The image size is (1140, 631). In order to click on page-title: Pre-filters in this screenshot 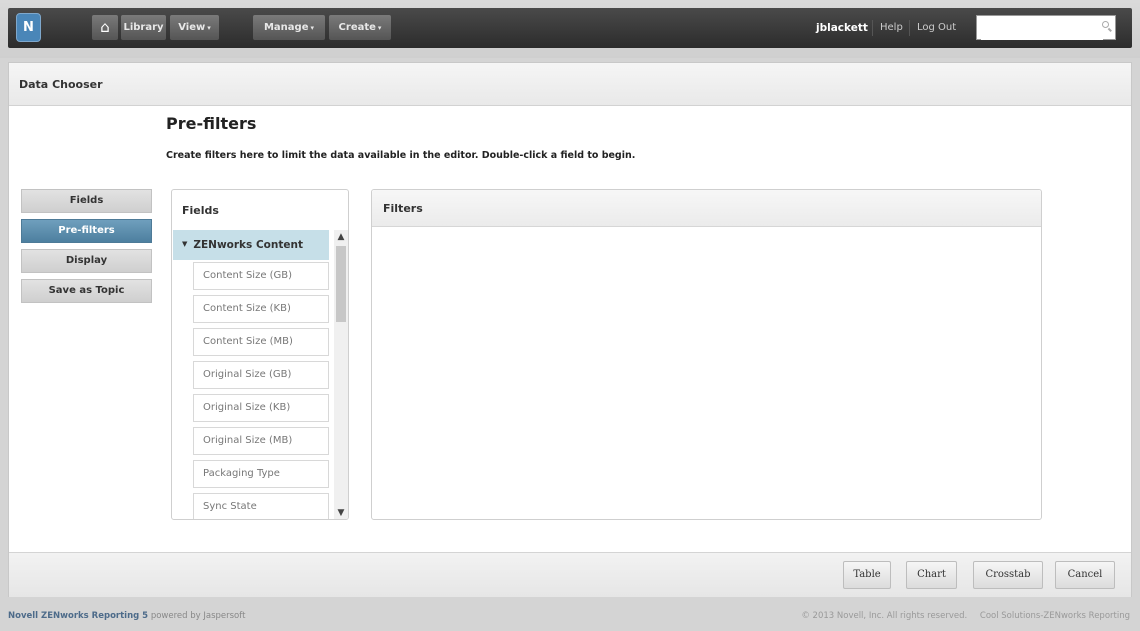, I will do `click(211, 123)`.